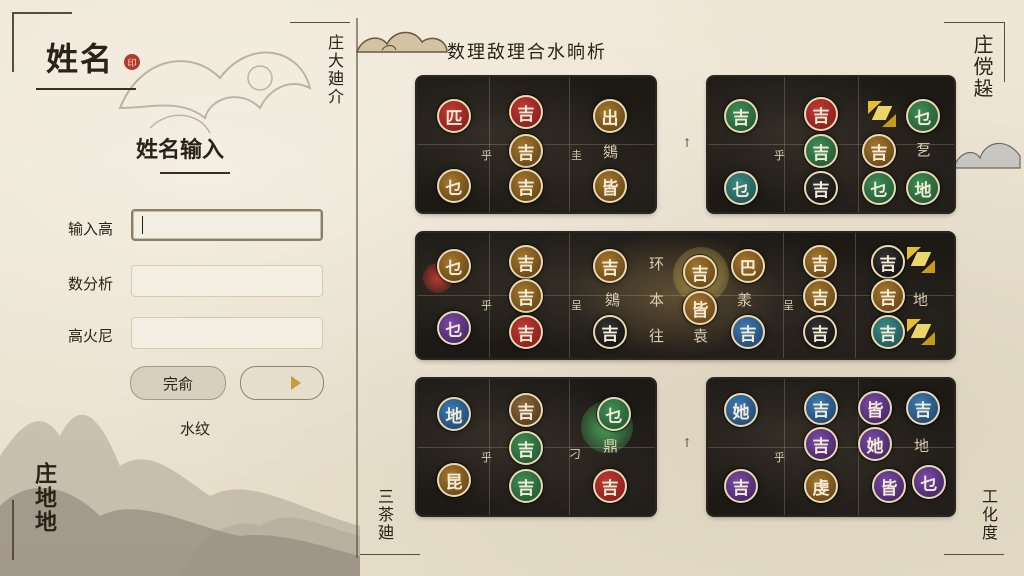 This screenshot has height=576, width=1024. What do you see at coordinates (91, 336) in the screenshot?
I see `field-label-3: 高火尼` at bounding box center [91, 336].